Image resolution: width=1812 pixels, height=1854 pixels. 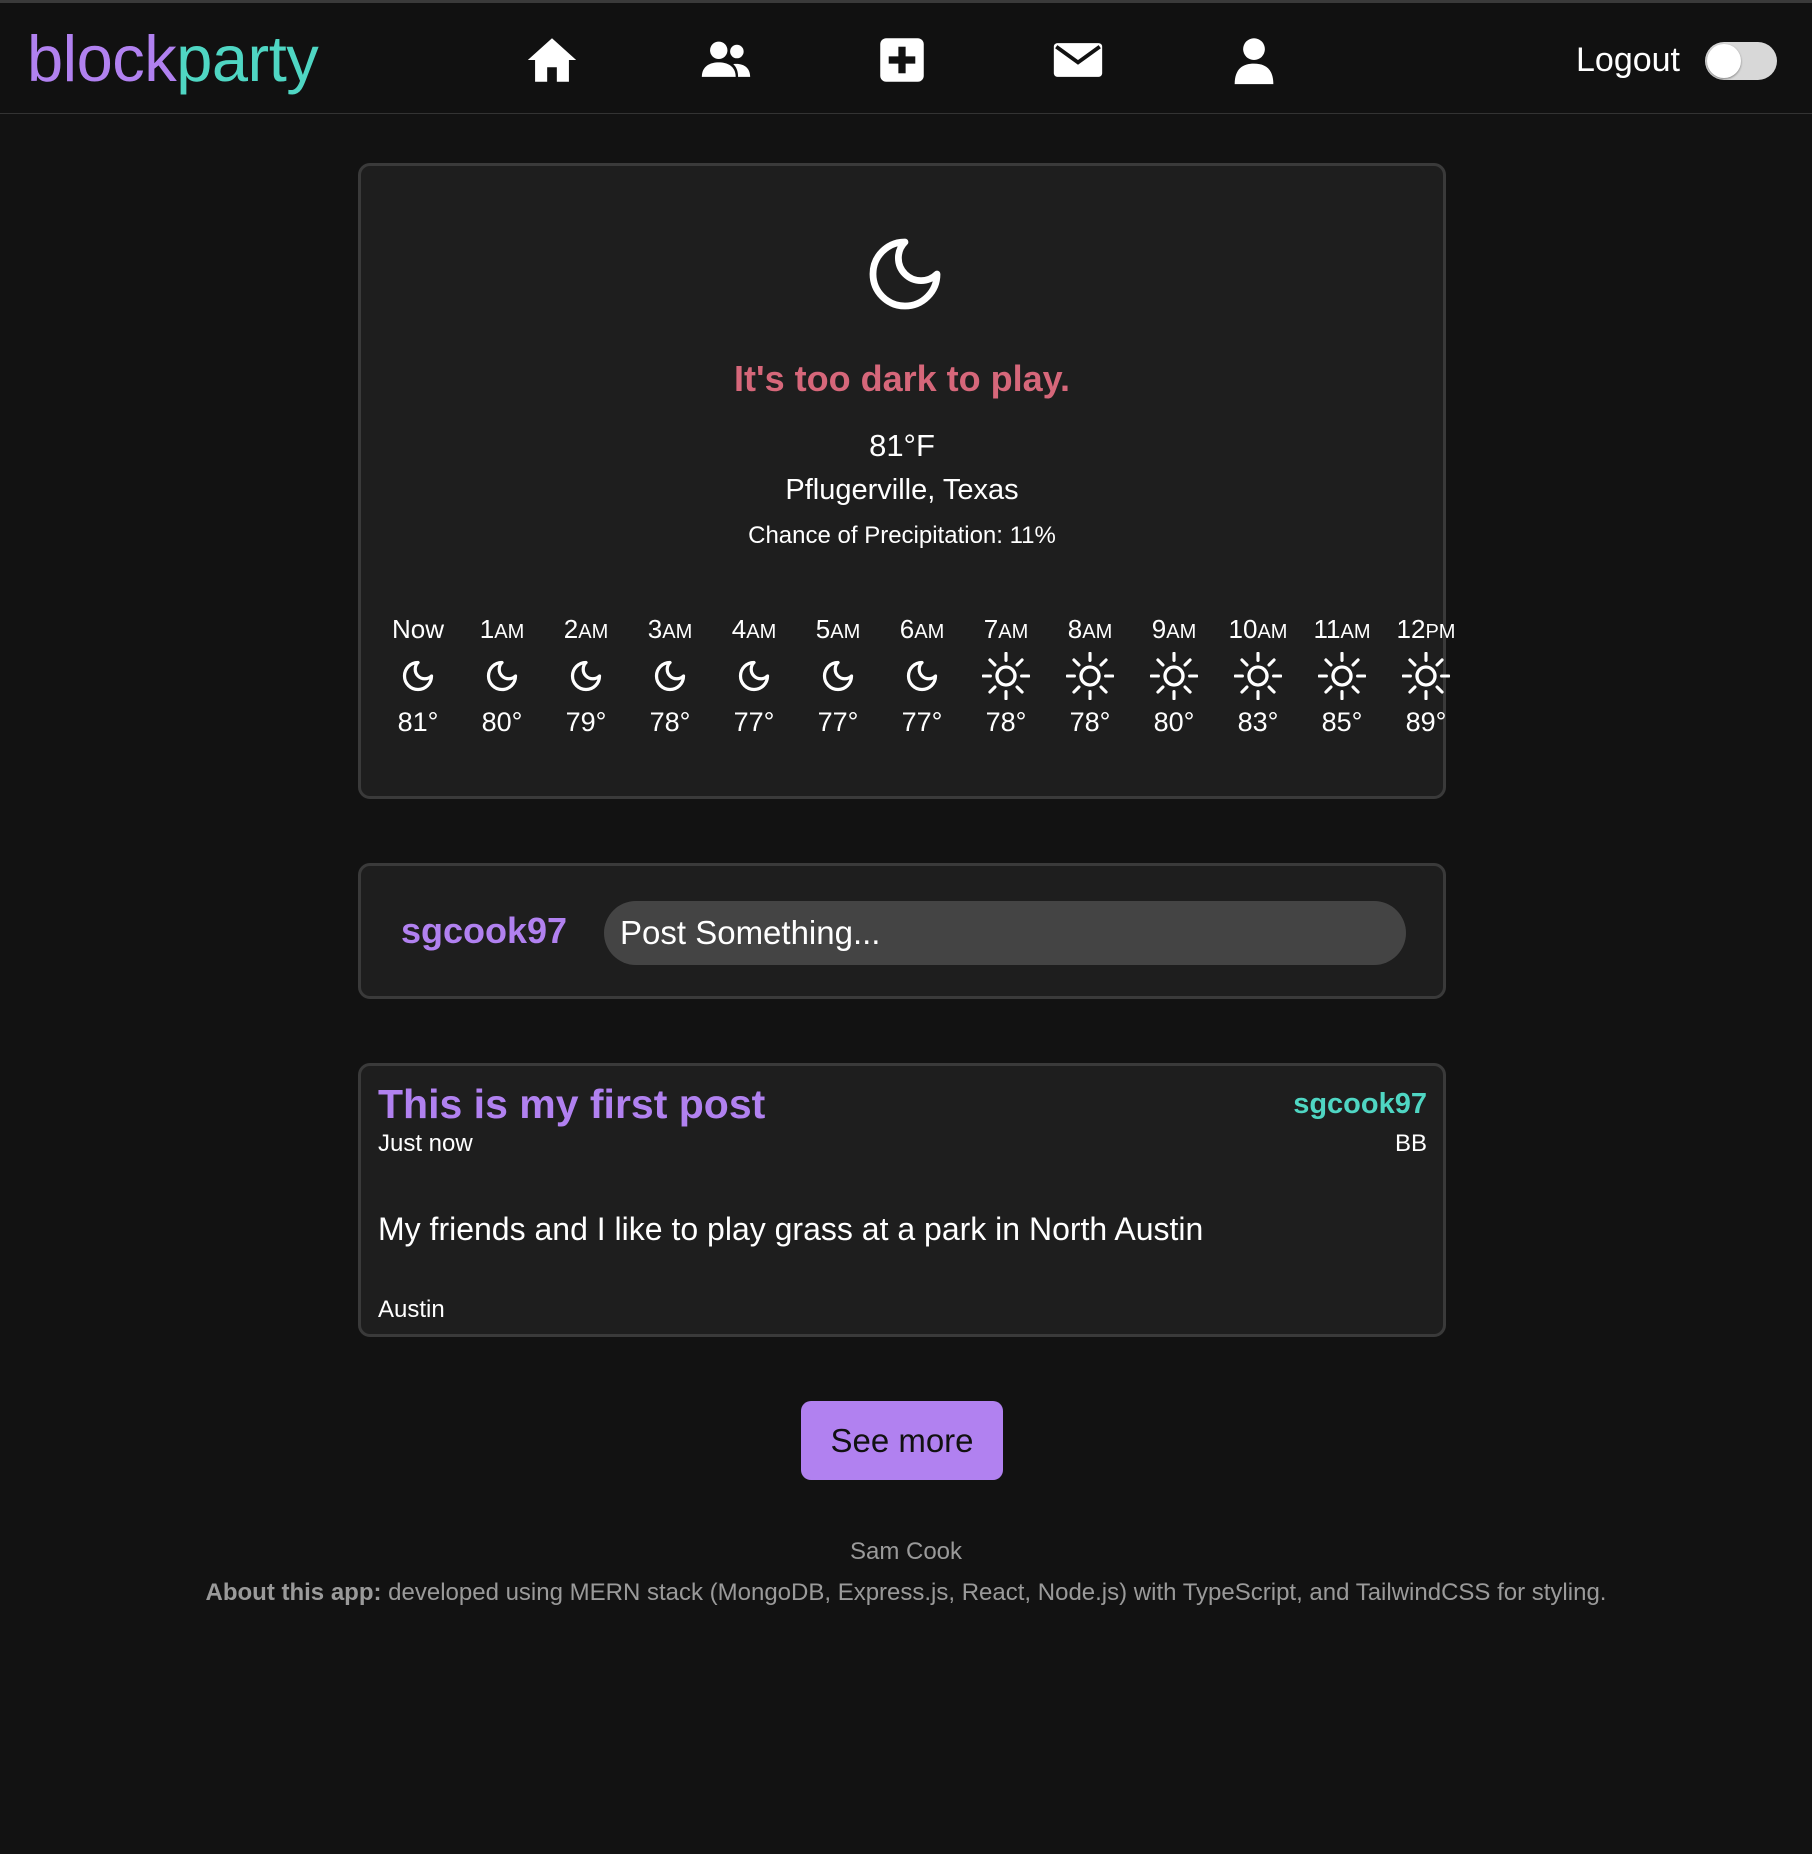 What do you see at coordinates (1426, 722) in the screenshot?
I see `hourly-temp: 89°` at bounding box center [1426, 722].